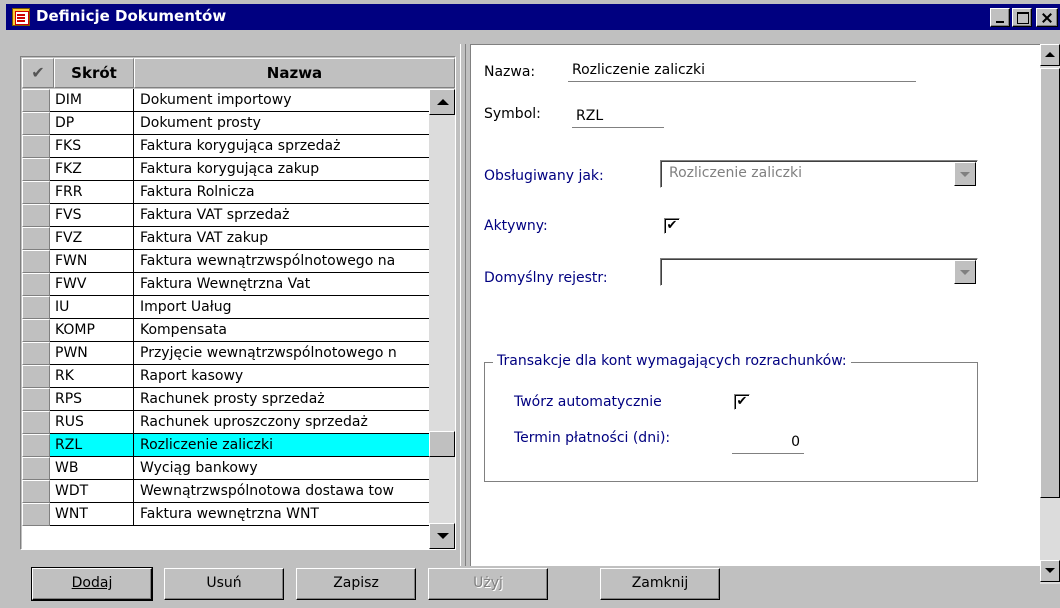  I want to click on table-row: DP Dokument prosty, so click(225, 123).